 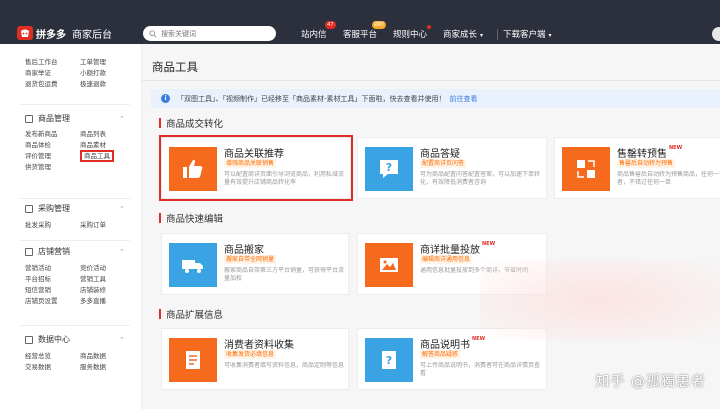 What do you see at coordinates (52, 225) in the screenshot?
I see `sidebar-link: 批发采购` at bounding box center [52, 225].